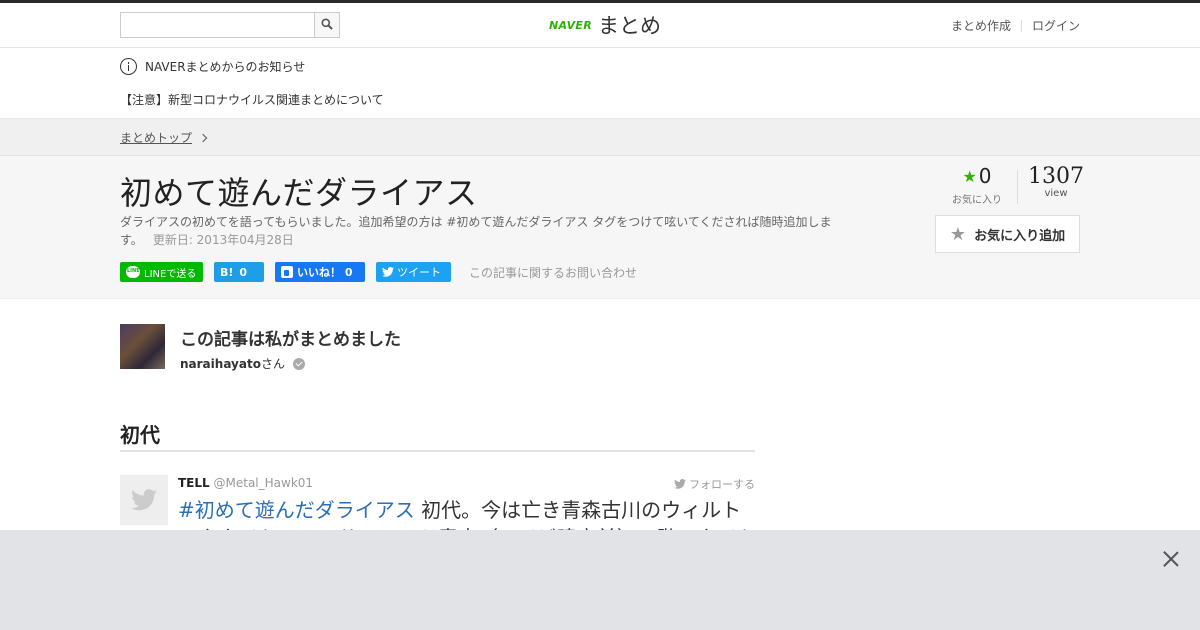 This screenshot has width=1200, height=630. I want to click on login-link: ログイン, so click(1056, 25).